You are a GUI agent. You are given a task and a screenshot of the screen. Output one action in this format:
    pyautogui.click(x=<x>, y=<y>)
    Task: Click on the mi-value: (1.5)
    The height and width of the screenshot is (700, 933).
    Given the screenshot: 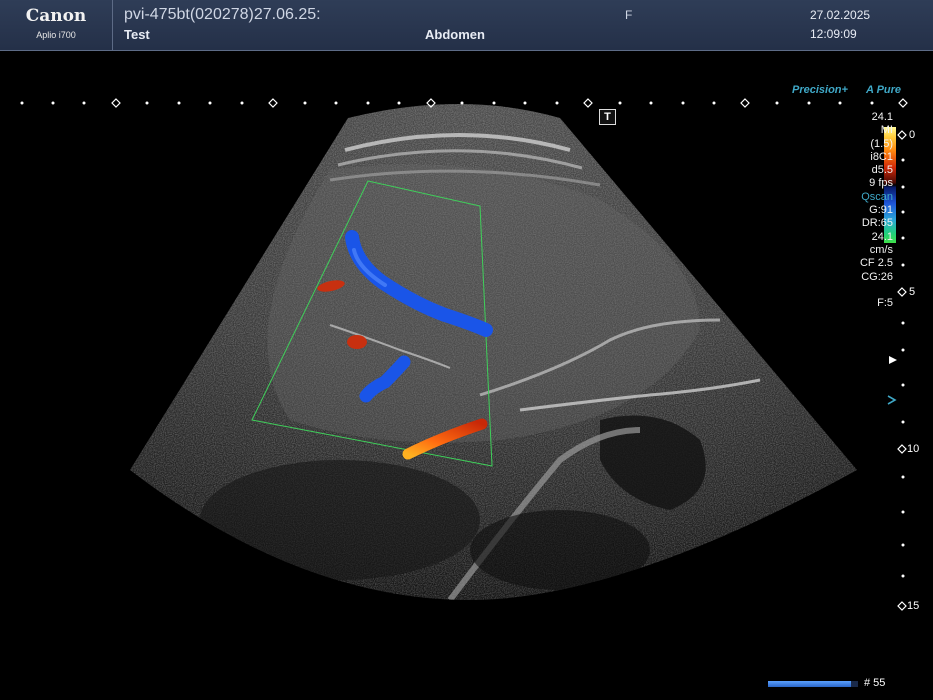 What is the action you would take?
    pyautogui.click(x=881, y=143)
    